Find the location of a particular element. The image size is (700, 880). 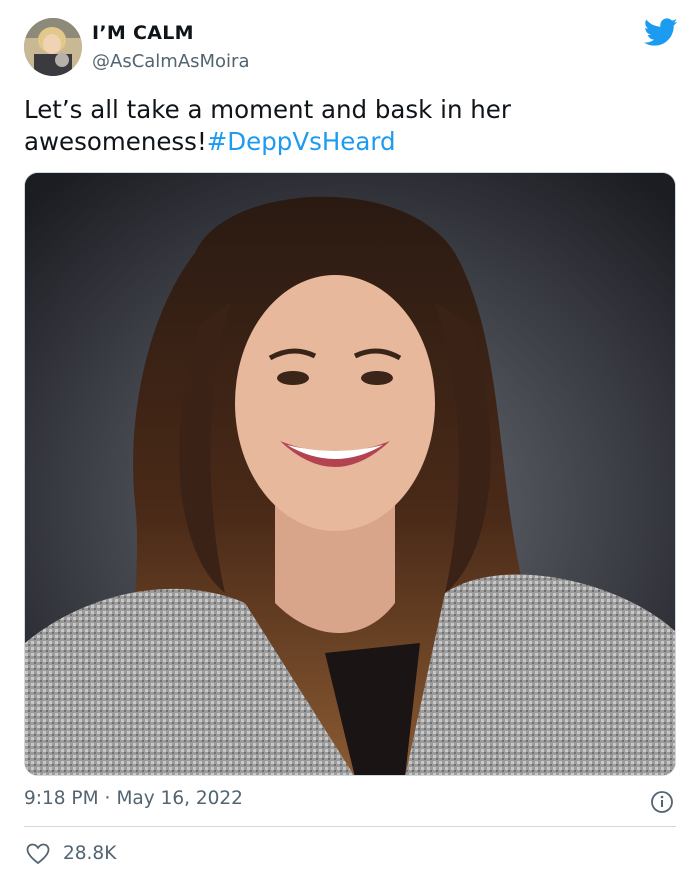

like-count: 28.8K is located at coordinates (89, 853).